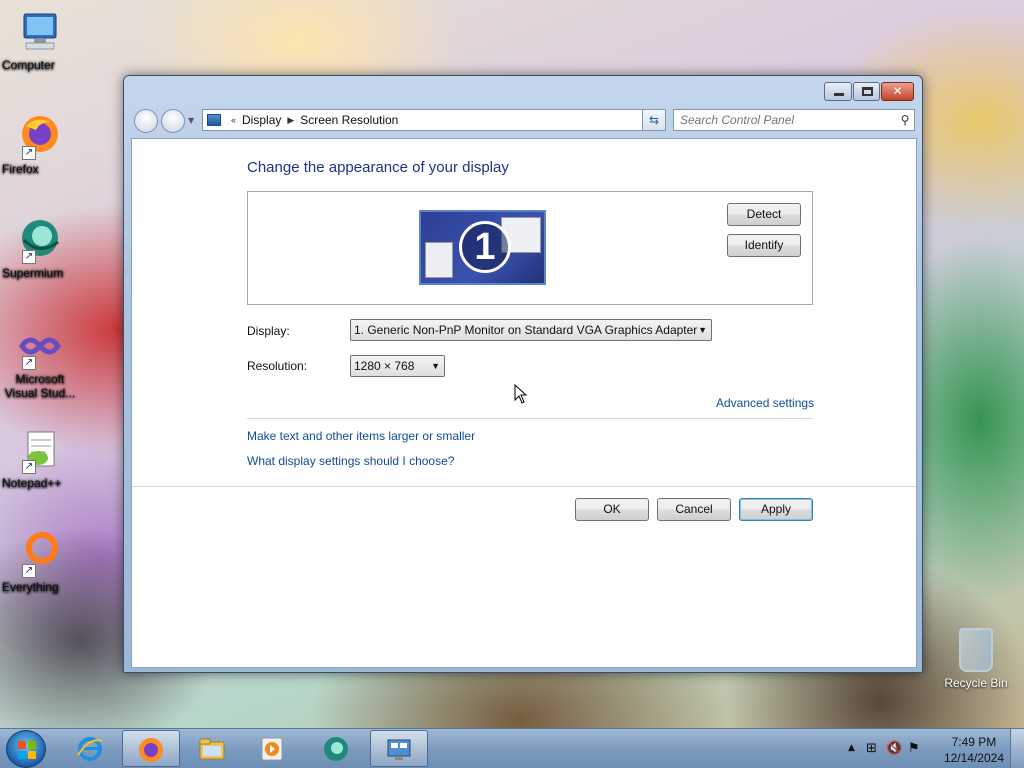  I want to click on computer-icon, so click(40, 32).